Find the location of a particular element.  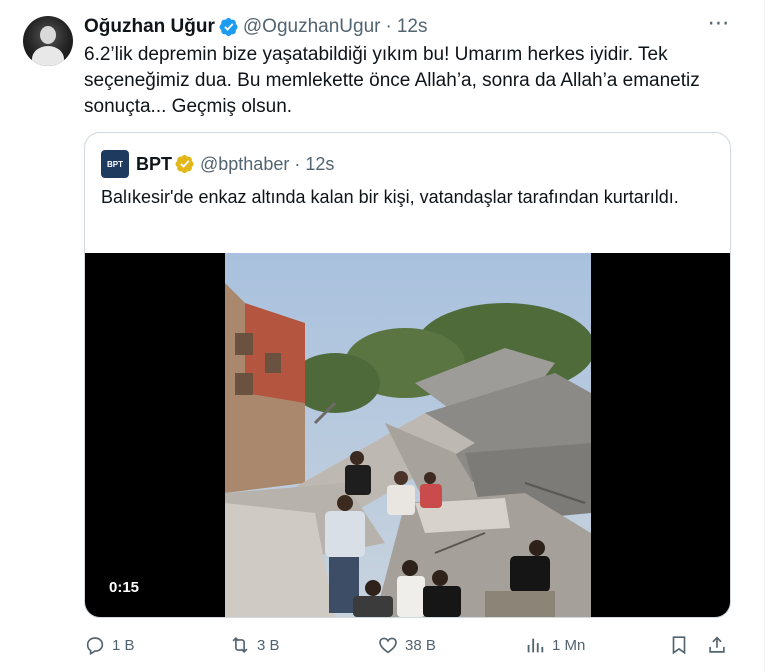

views-count: 1 Mn is located at coordinates (569, 645).